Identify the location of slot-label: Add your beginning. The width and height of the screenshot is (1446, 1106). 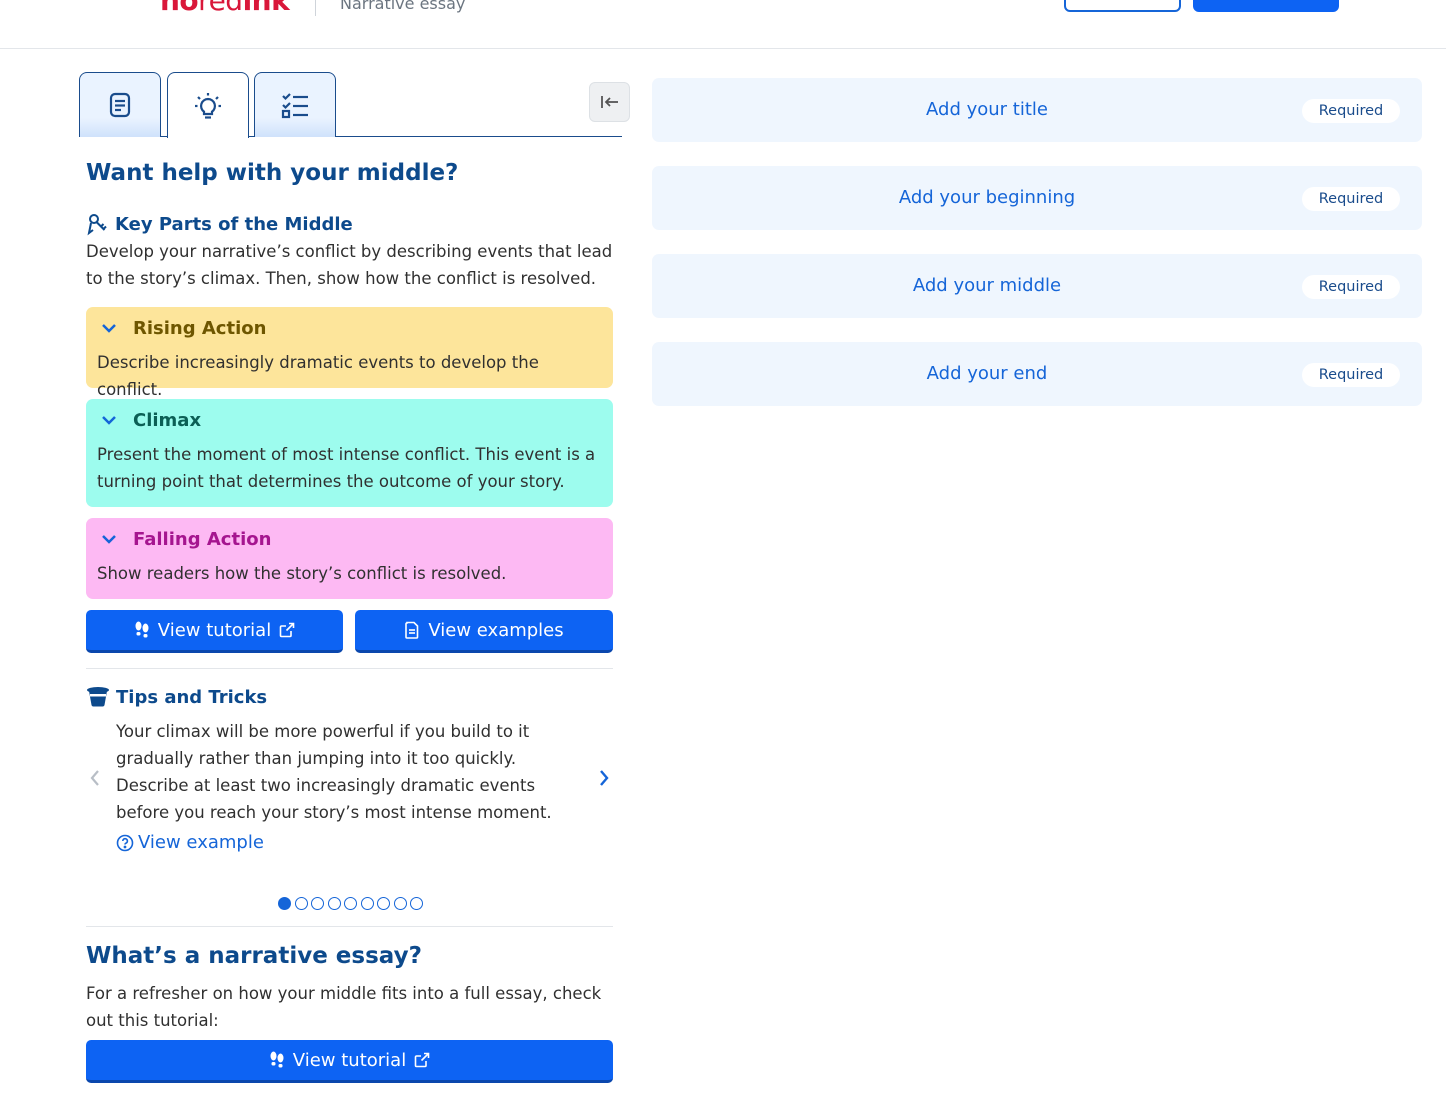
(987, 197).